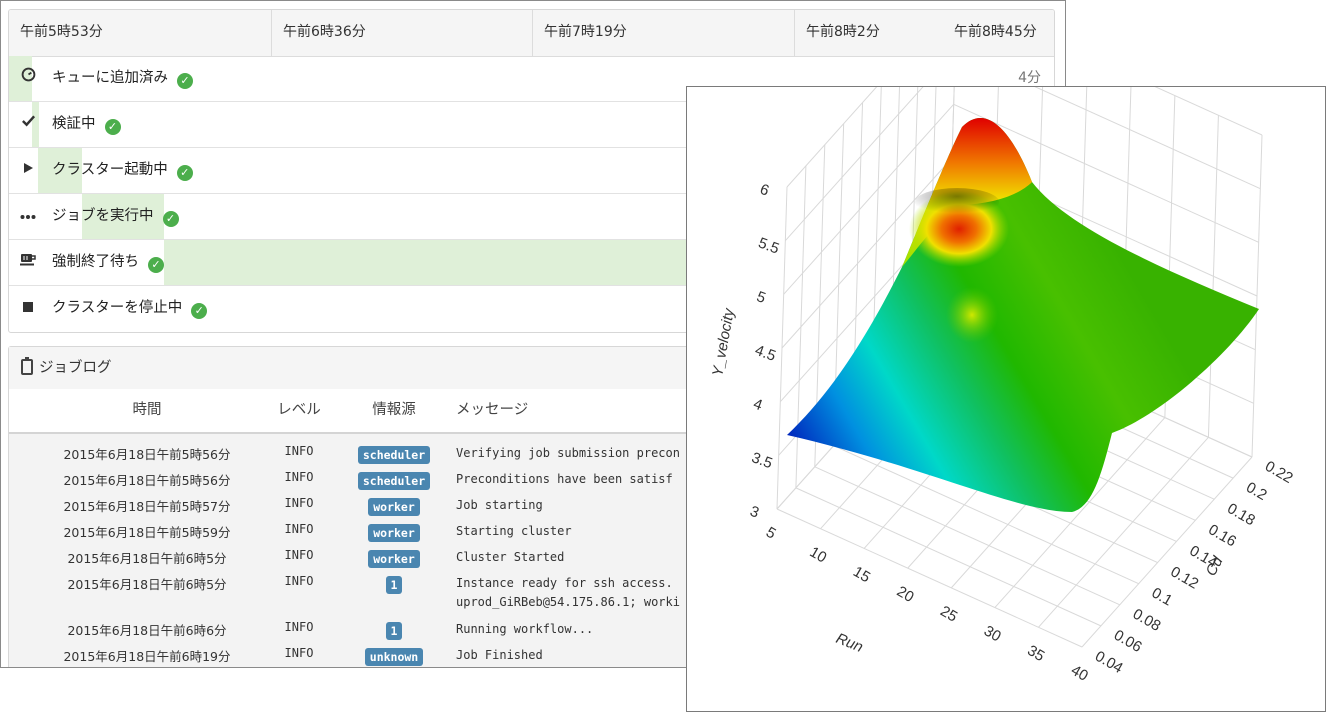  I want to click on x-tick-label: 40, so click(1079, 673).